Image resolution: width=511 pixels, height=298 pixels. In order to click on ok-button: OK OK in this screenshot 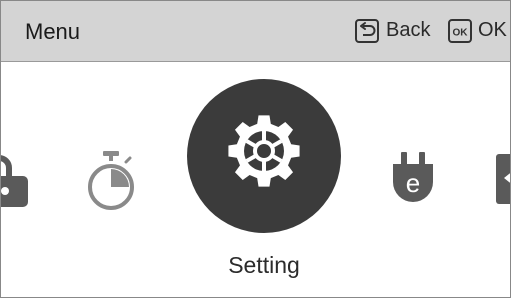, I will do `click(477, 30)`.